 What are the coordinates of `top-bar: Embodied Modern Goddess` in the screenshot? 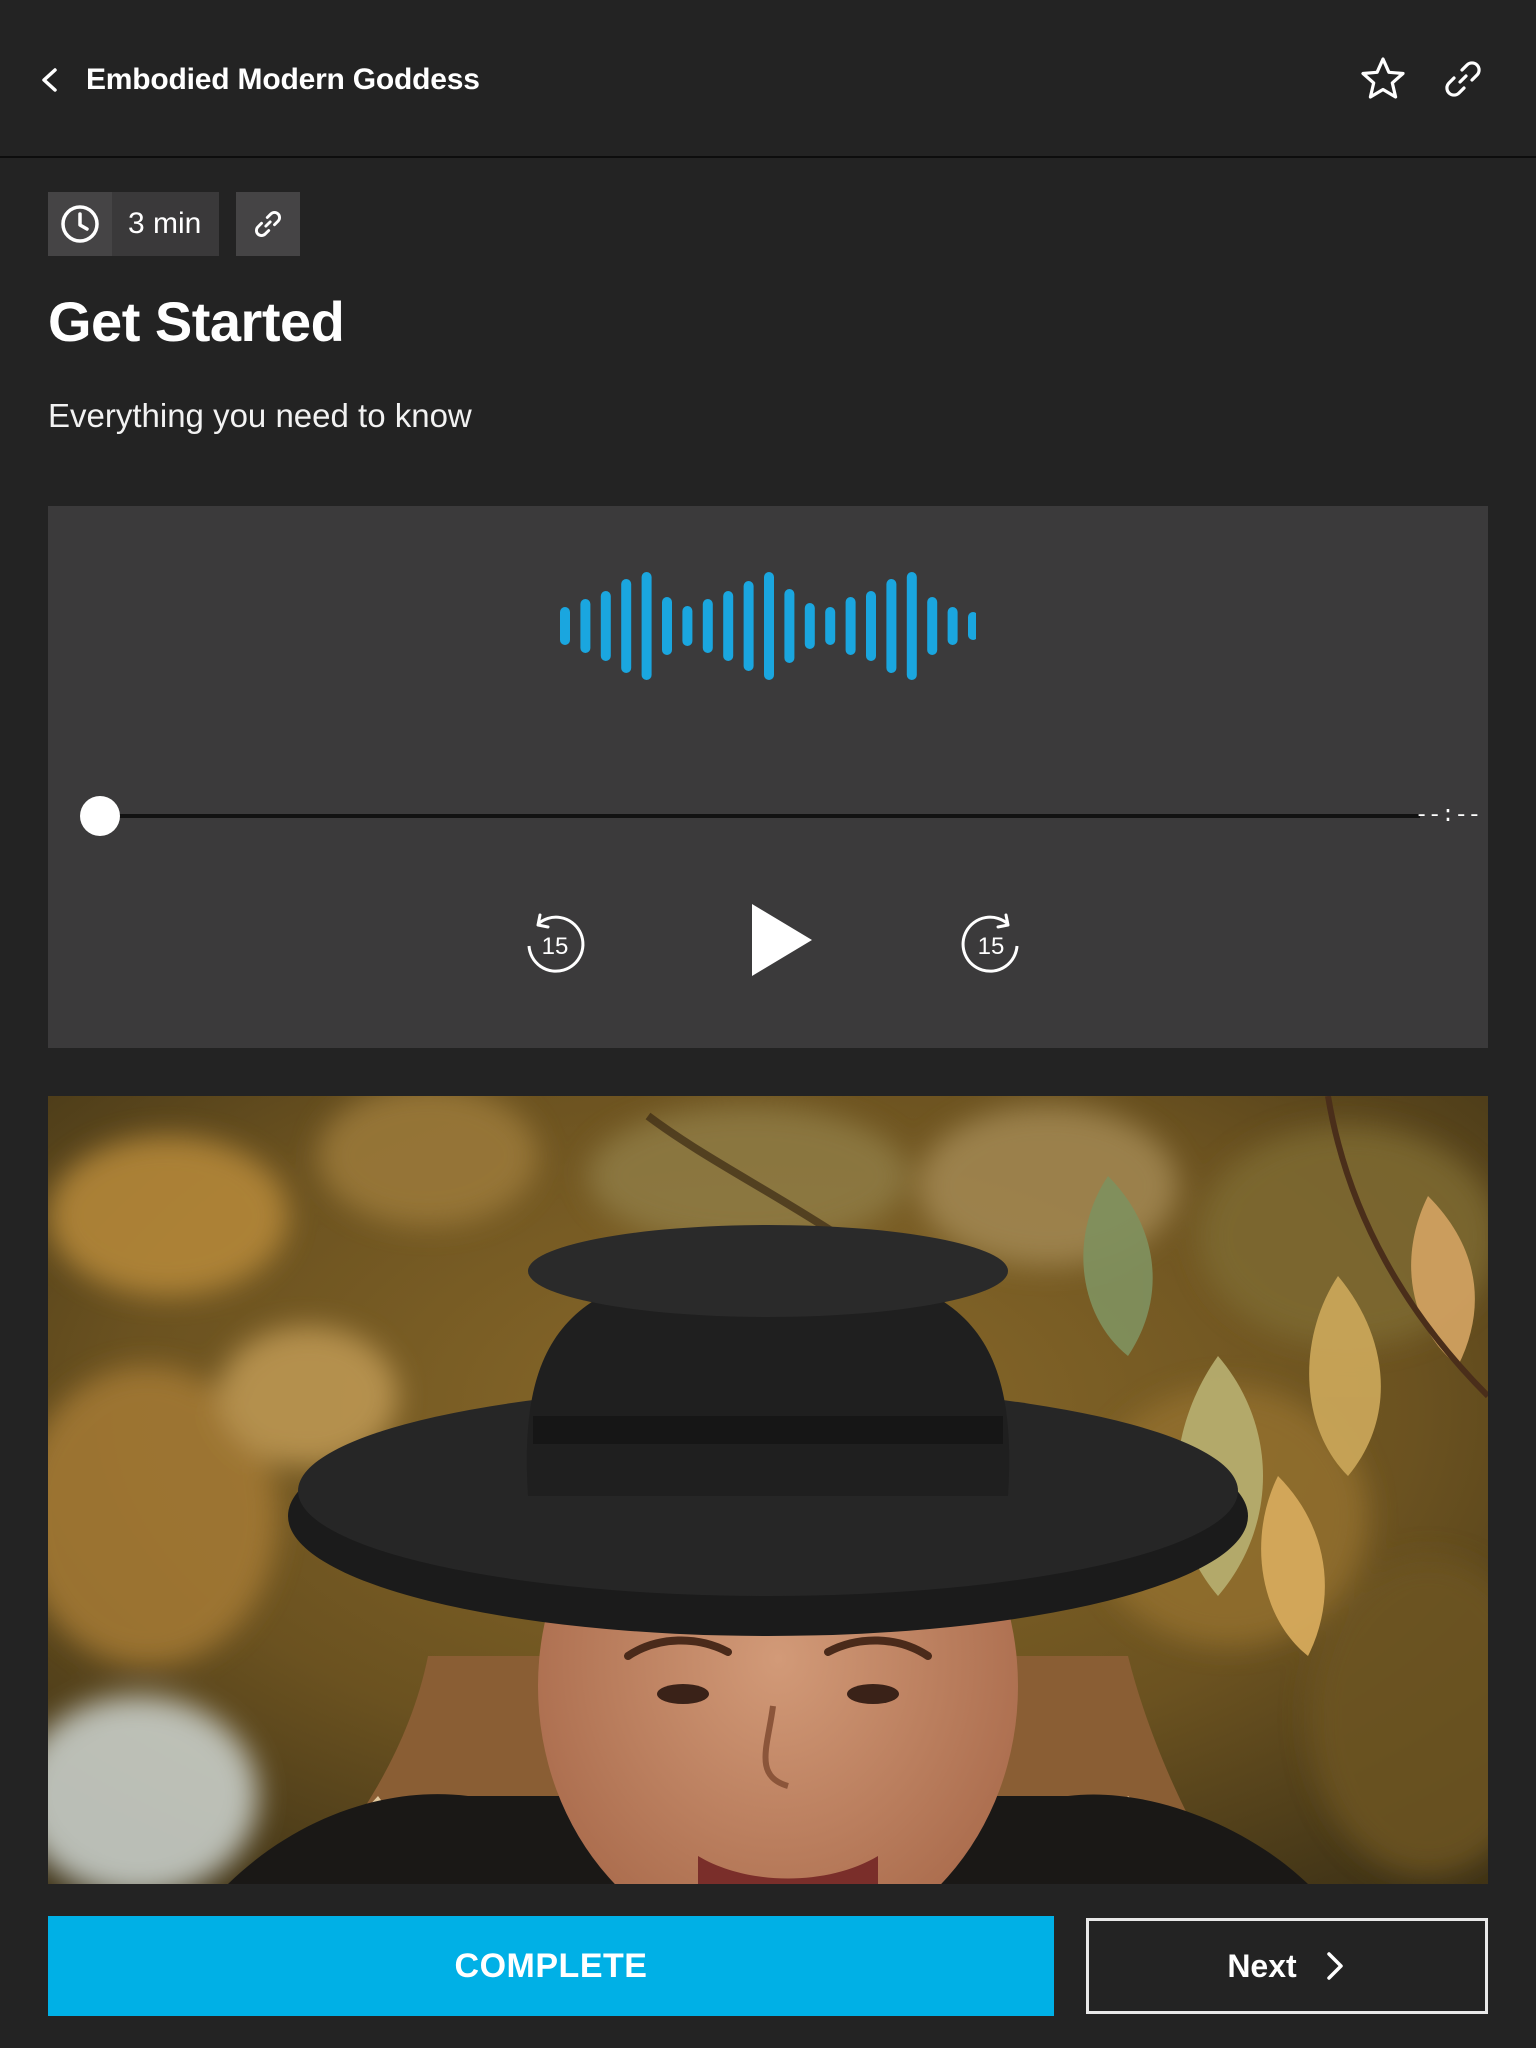 It's located at (768, 79).